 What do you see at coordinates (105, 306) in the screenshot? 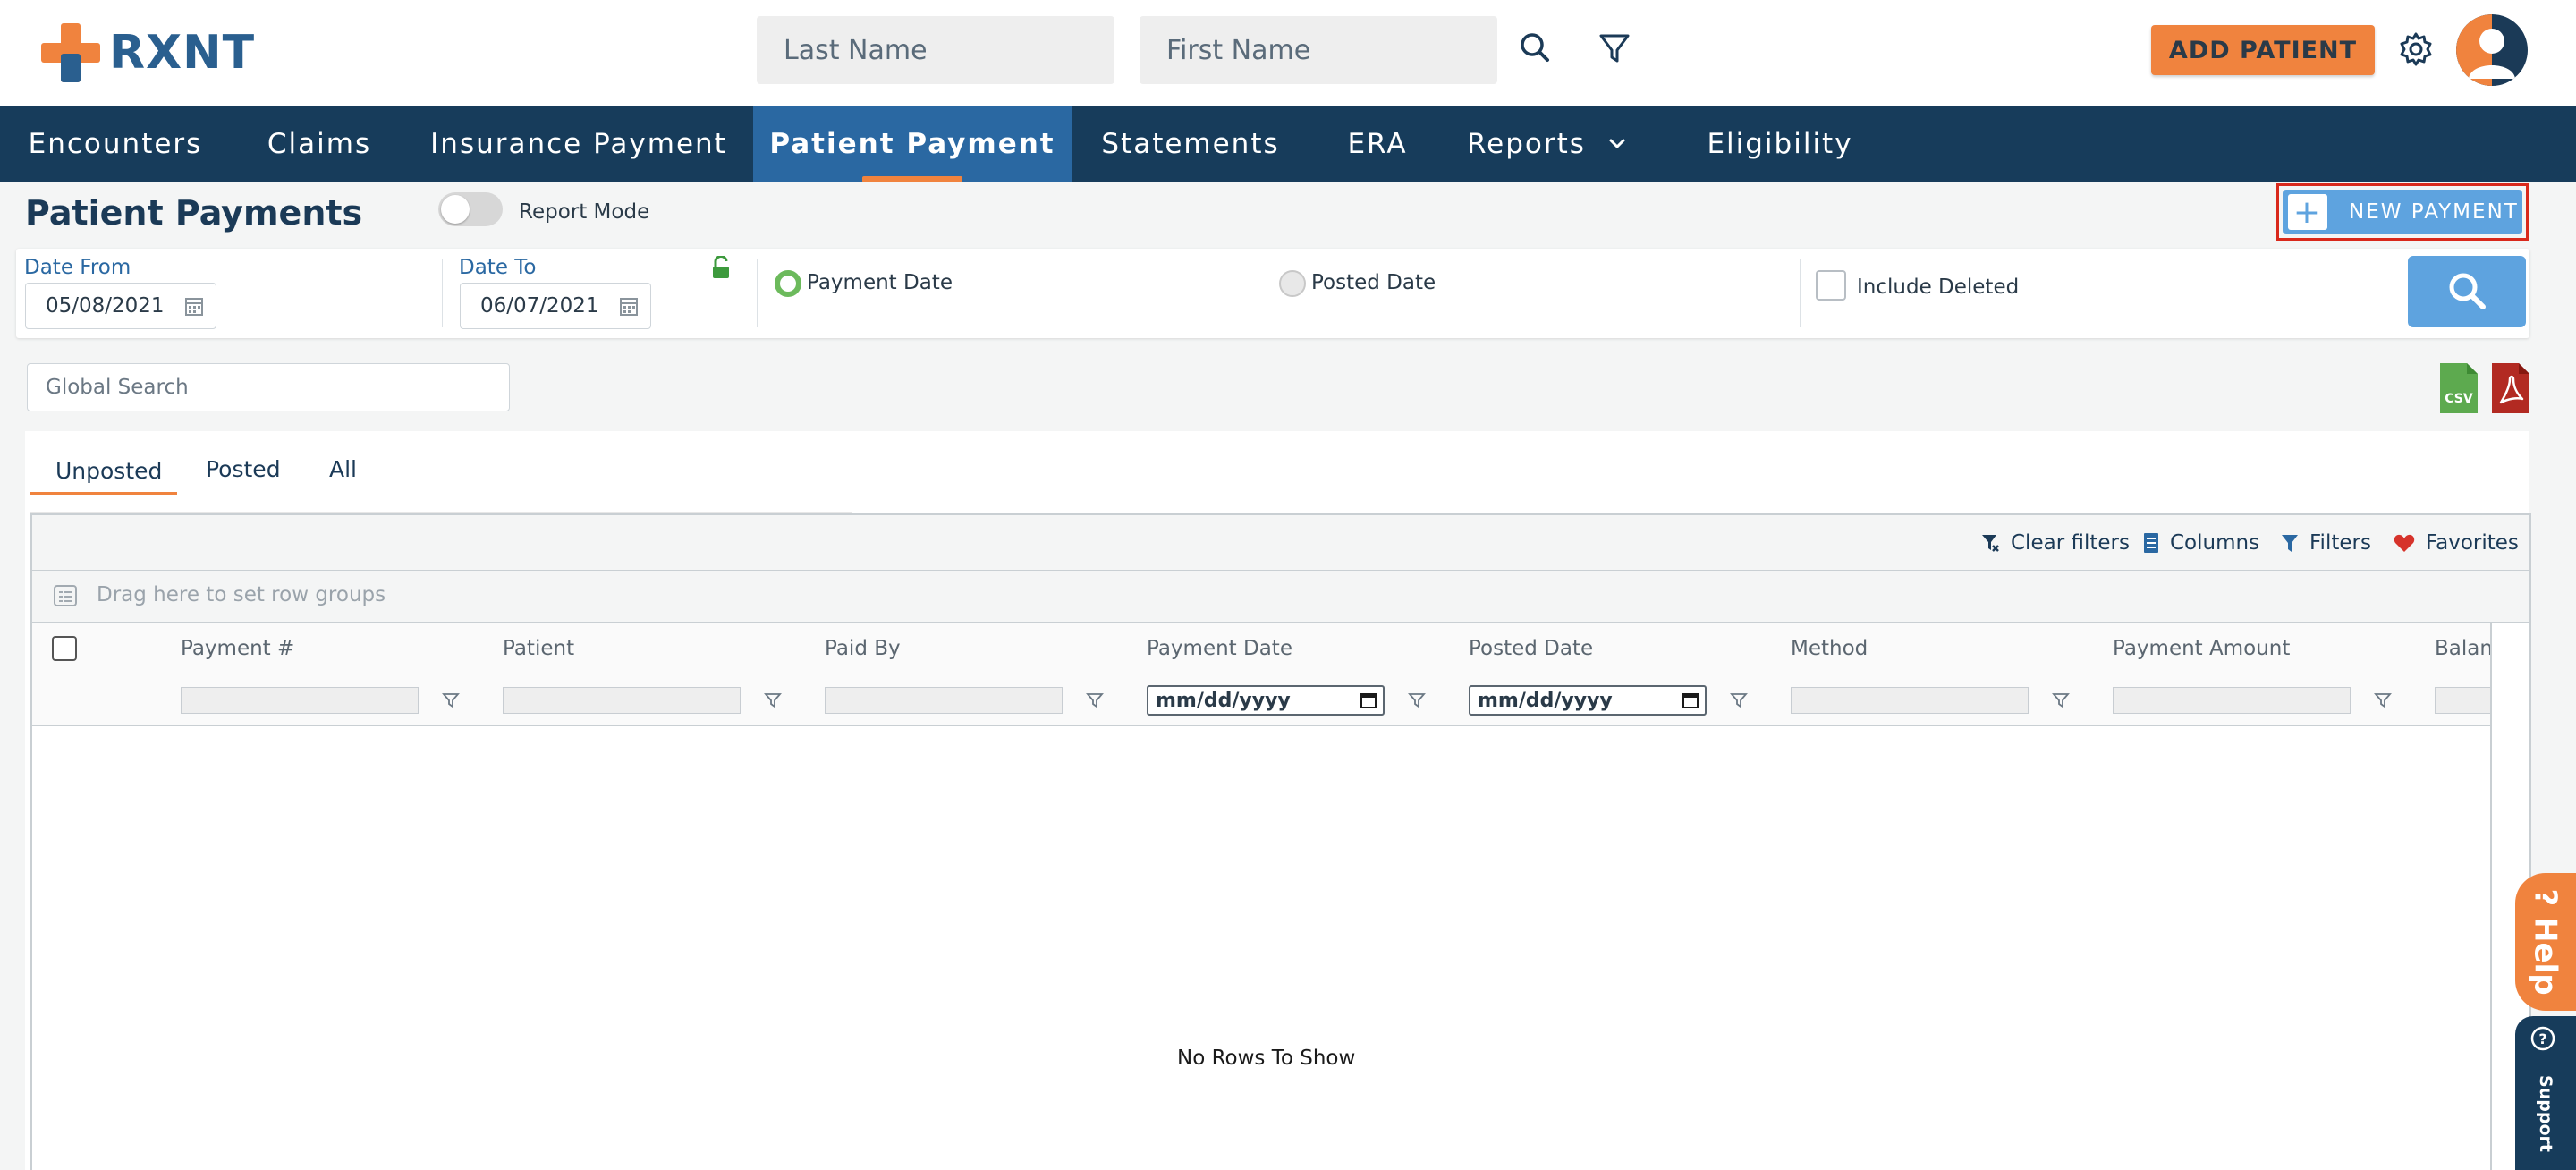
I see `date-from-value: 05/08/2021` at bounding box center [105, 306].